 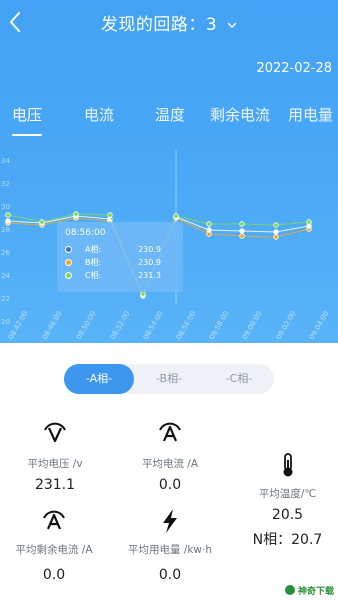 I want to click on legend-dot-b, so click(x=68, y=262).